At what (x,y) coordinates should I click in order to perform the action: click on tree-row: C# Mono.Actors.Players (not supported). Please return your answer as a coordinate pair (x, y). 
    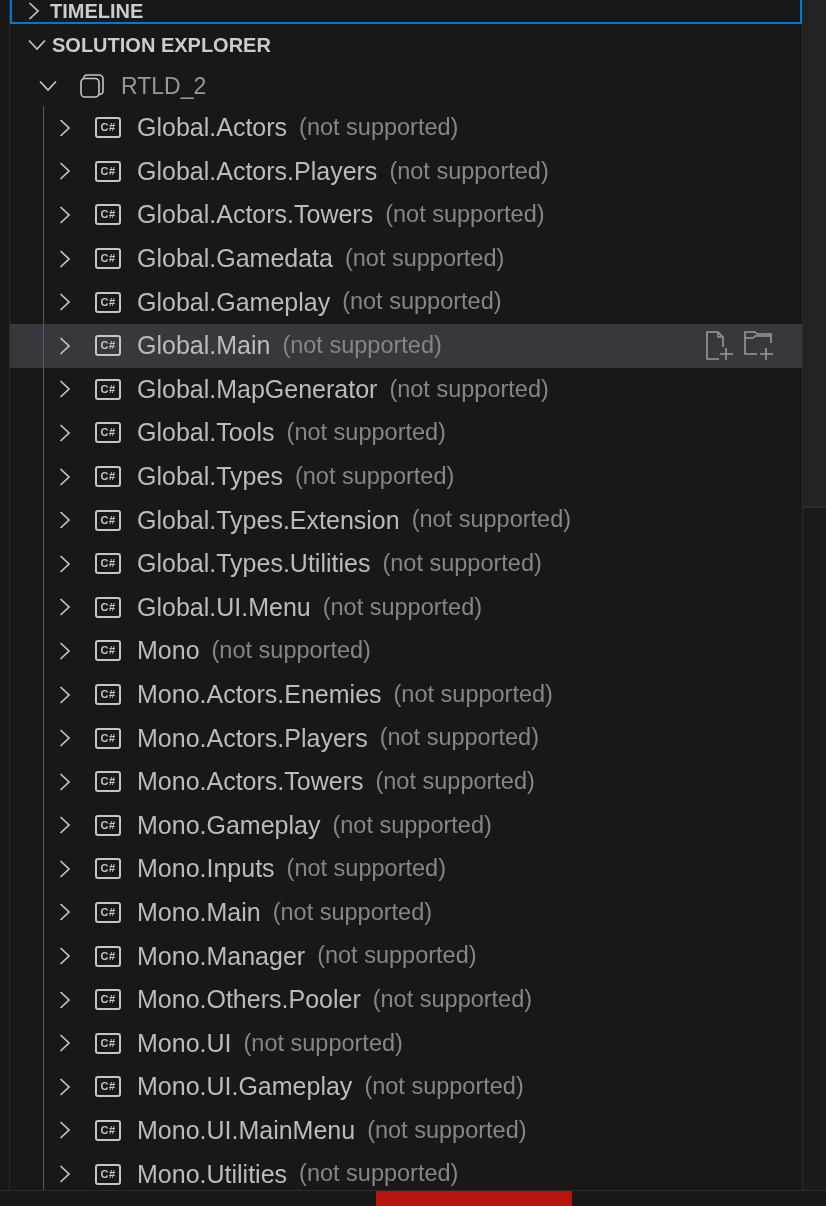
    Looking at the image, I should click on (406, 738).